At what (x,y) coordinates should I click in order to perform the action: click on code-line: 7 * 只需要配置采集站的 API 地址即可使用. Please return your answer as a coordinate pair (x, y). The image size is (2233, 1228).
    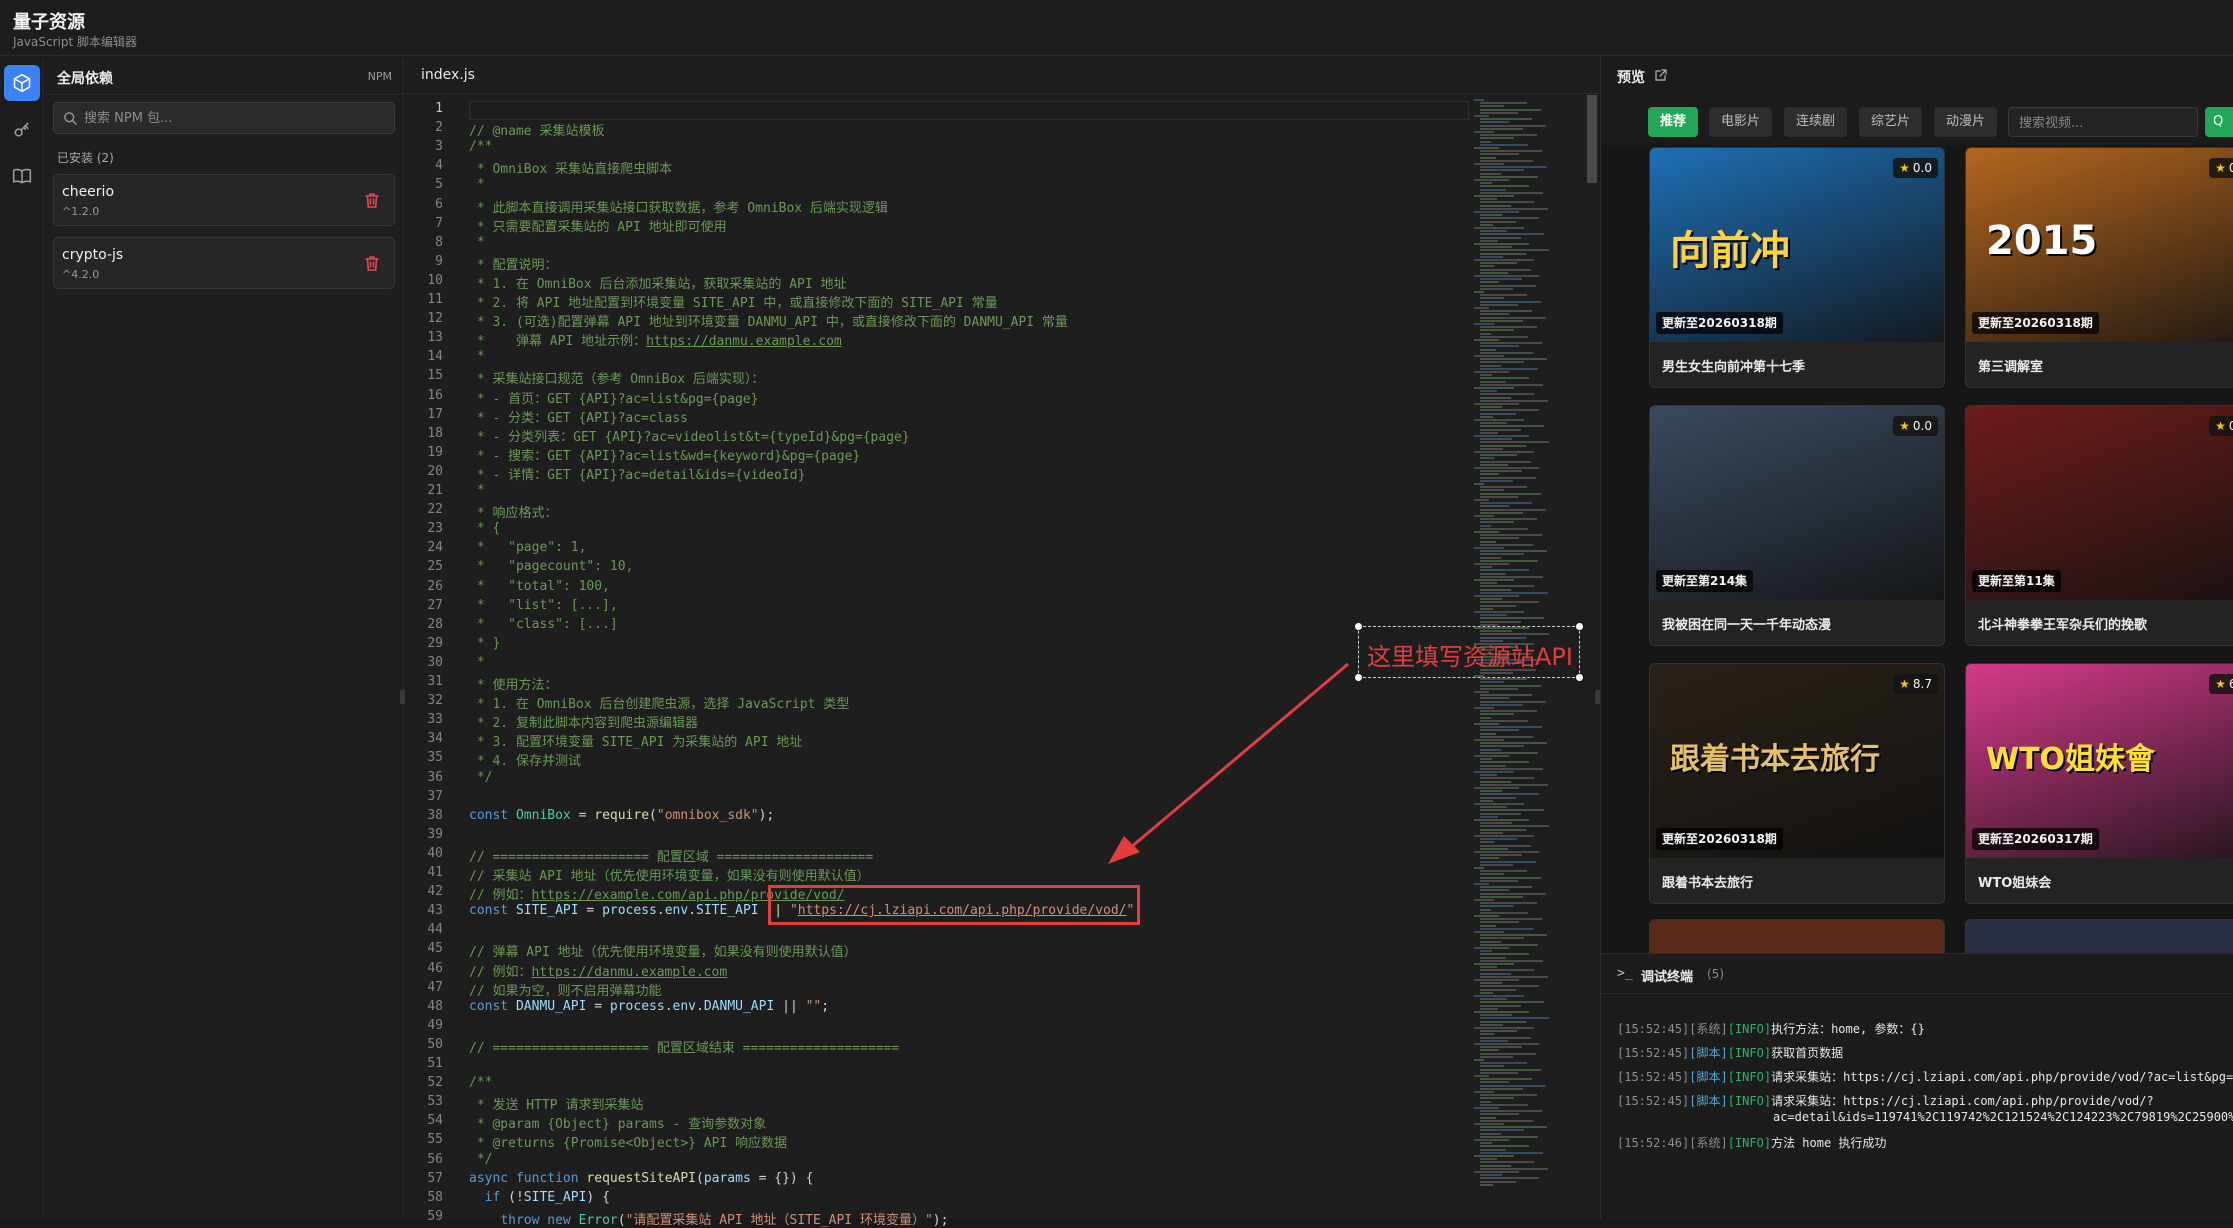
    Looking at the image, I should click on (937, 225).